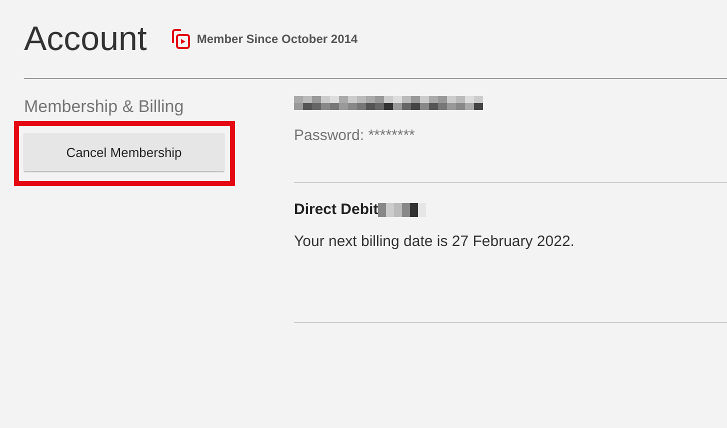 The width and height of the screenshot is (727, 428). I want to click on page-title: Account, so click(85, 39).